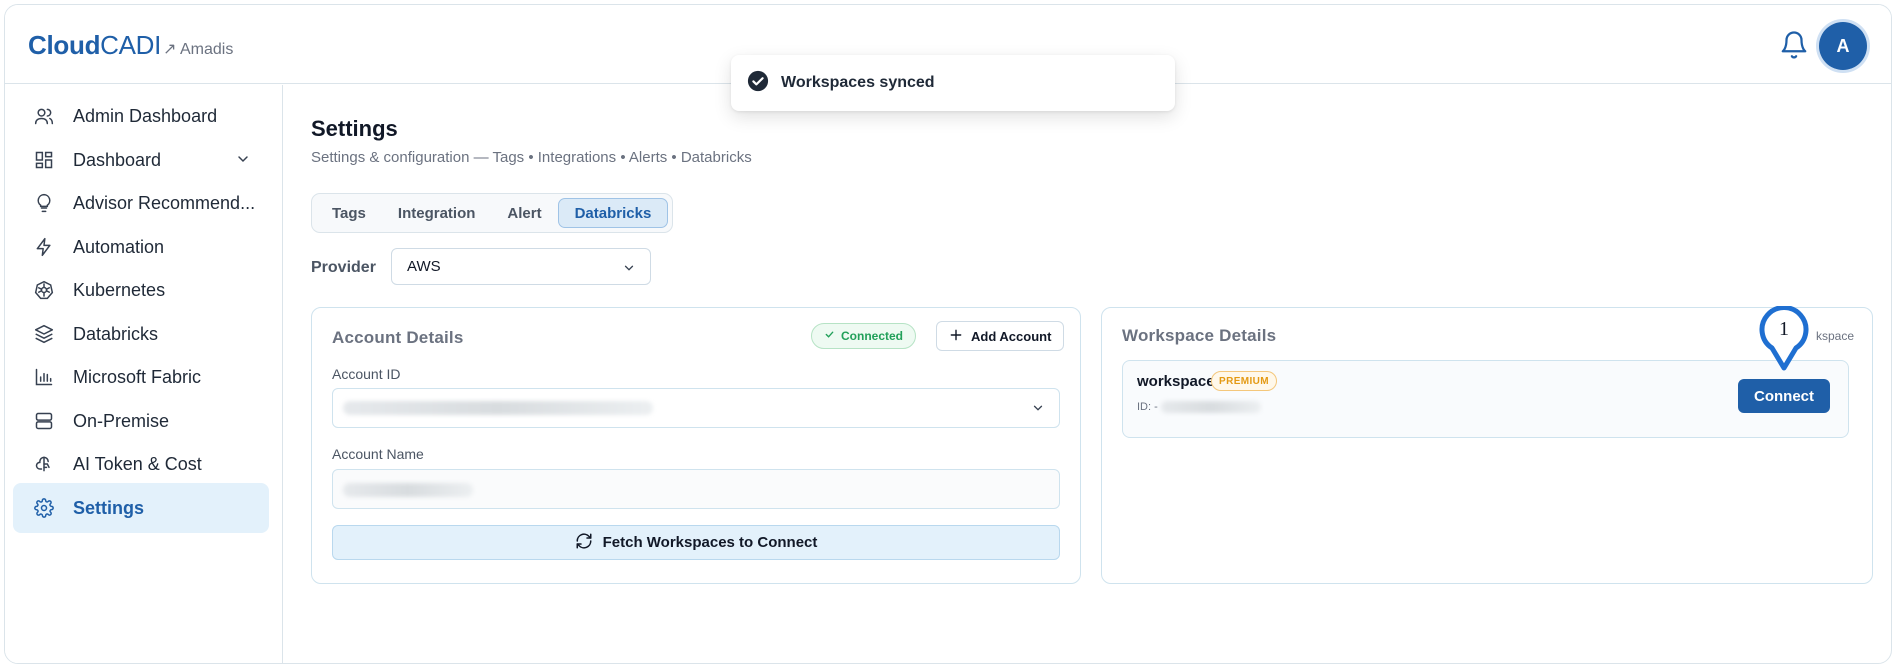  I want to click on settings-tabs: Tags Integration Alert Databricks, so click(492, 213).